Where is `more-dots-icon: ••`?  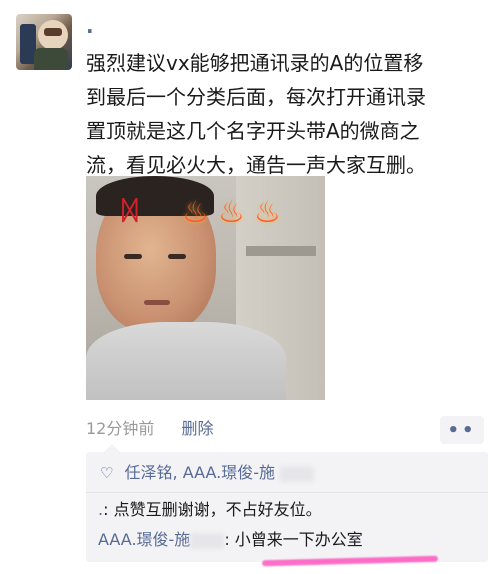
more-dots-icon: •• is located at coordinates (462, 430).